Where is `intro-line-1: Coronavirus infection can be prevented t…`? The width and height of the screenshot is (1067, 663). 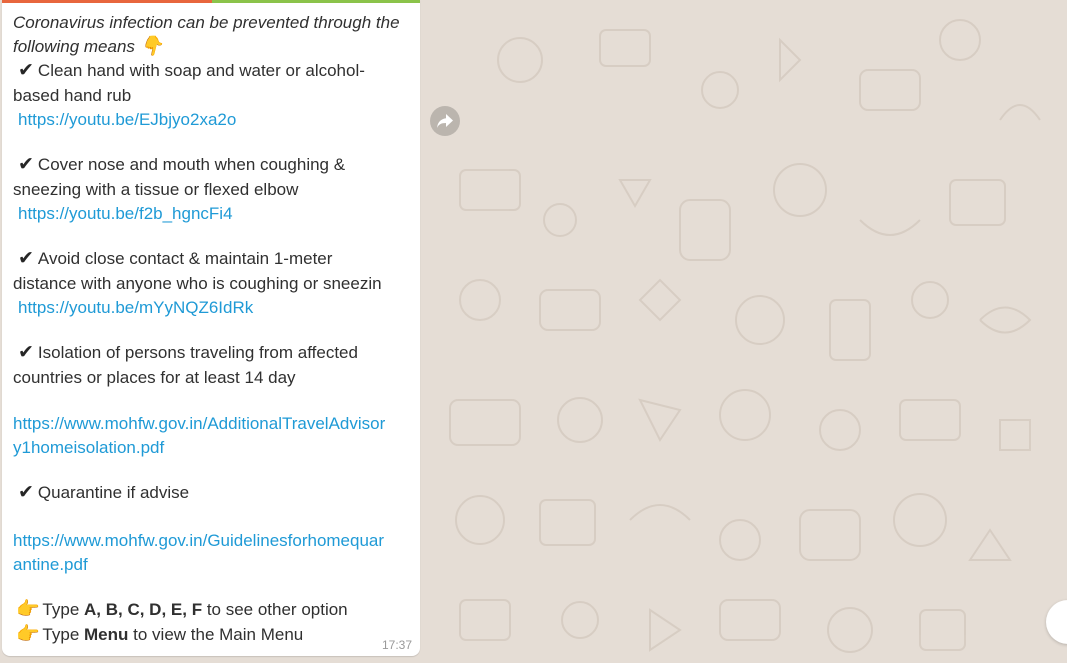
intro-line-1: Coronavirus infection can be prevented t… is located at coordinates (206, 22).